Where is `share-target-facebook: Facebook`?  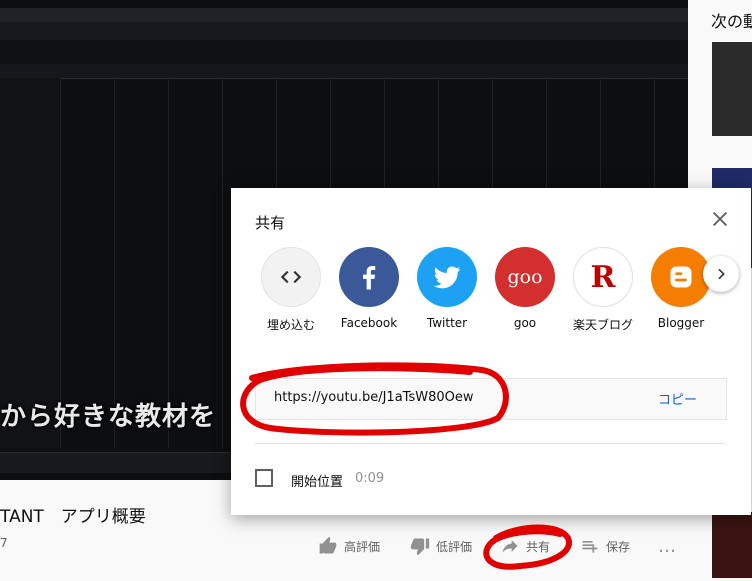
share-target-facebook: Facebook is located at coordinates (369, 288).